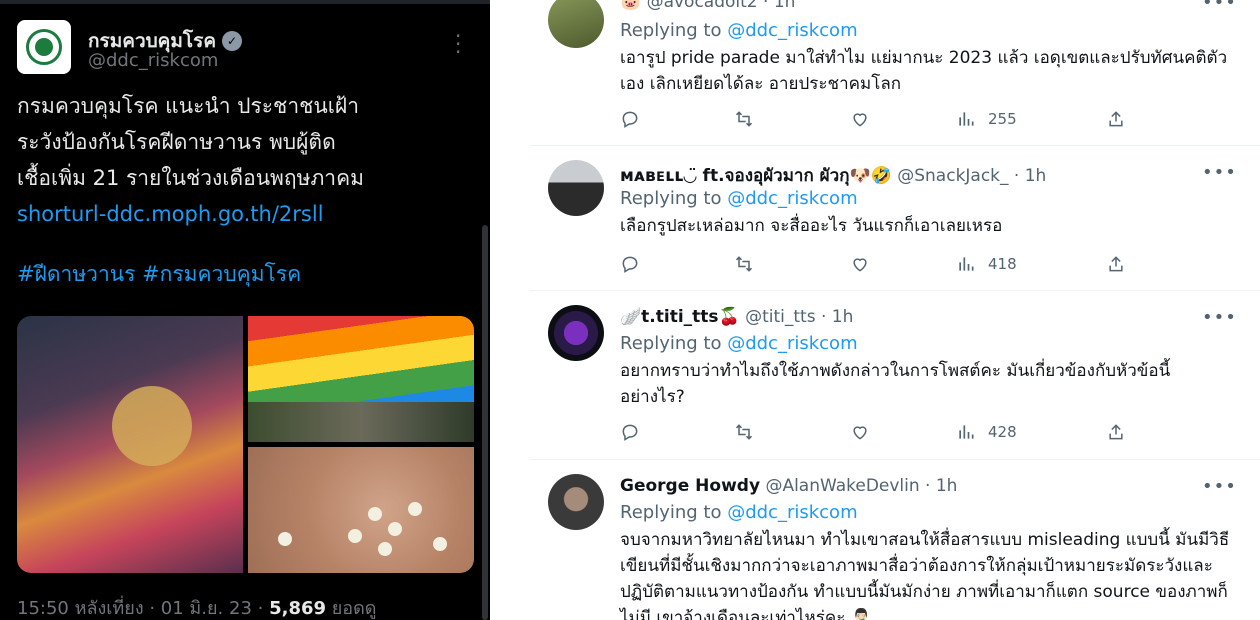  I want to click on views-count: 5,869, so click(298, 608).